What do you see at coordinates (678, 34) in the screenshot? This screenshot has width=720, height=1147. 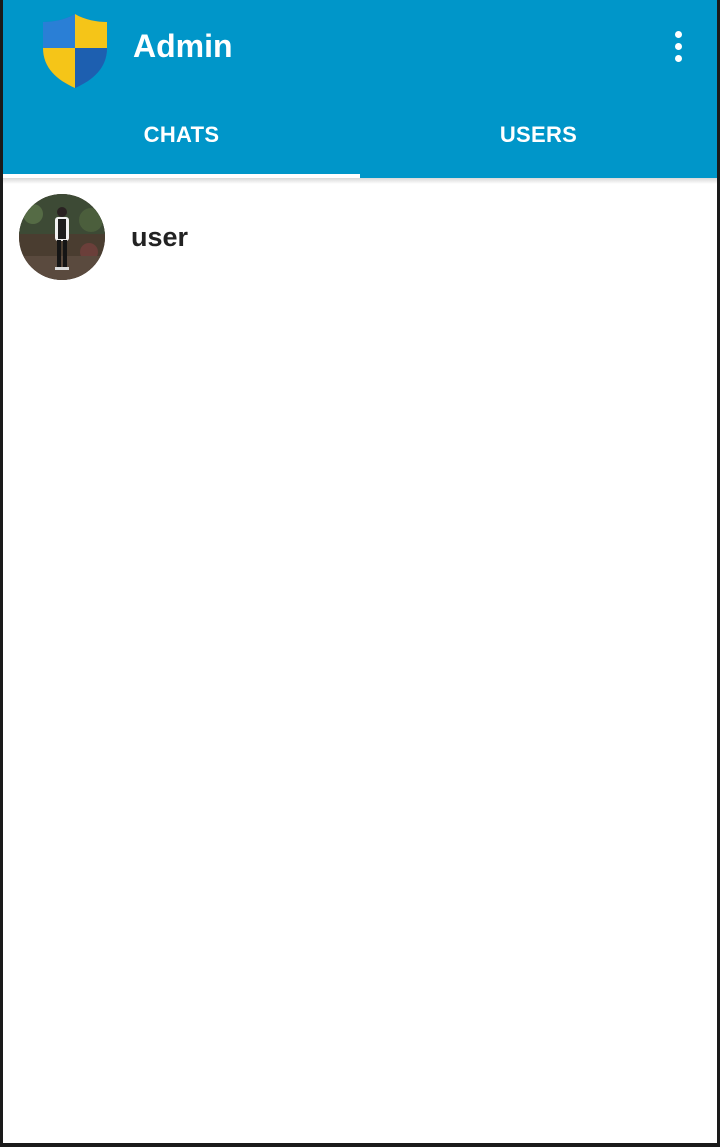 I see `more-vert-icon` at bounding box center [678, 34].